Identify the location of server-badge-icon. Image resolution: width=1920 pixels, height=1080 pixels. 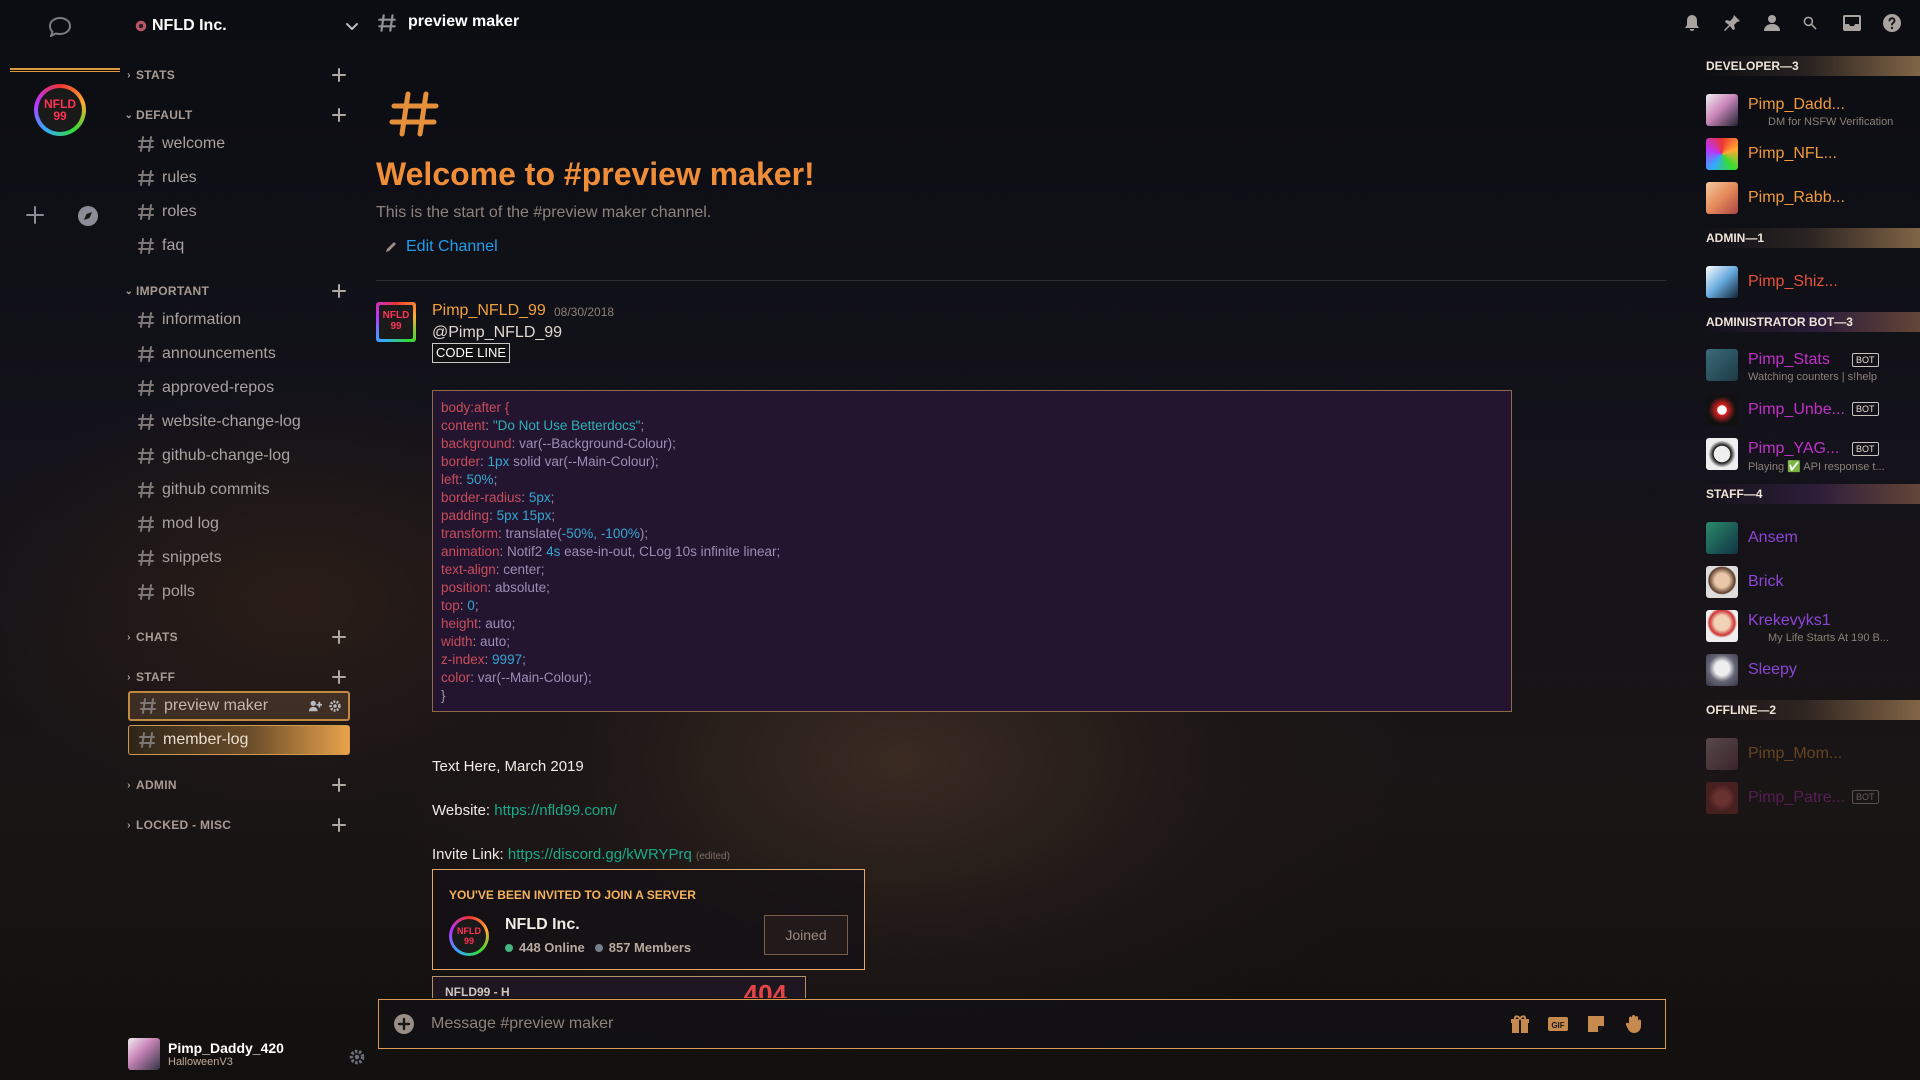
(141, 26).